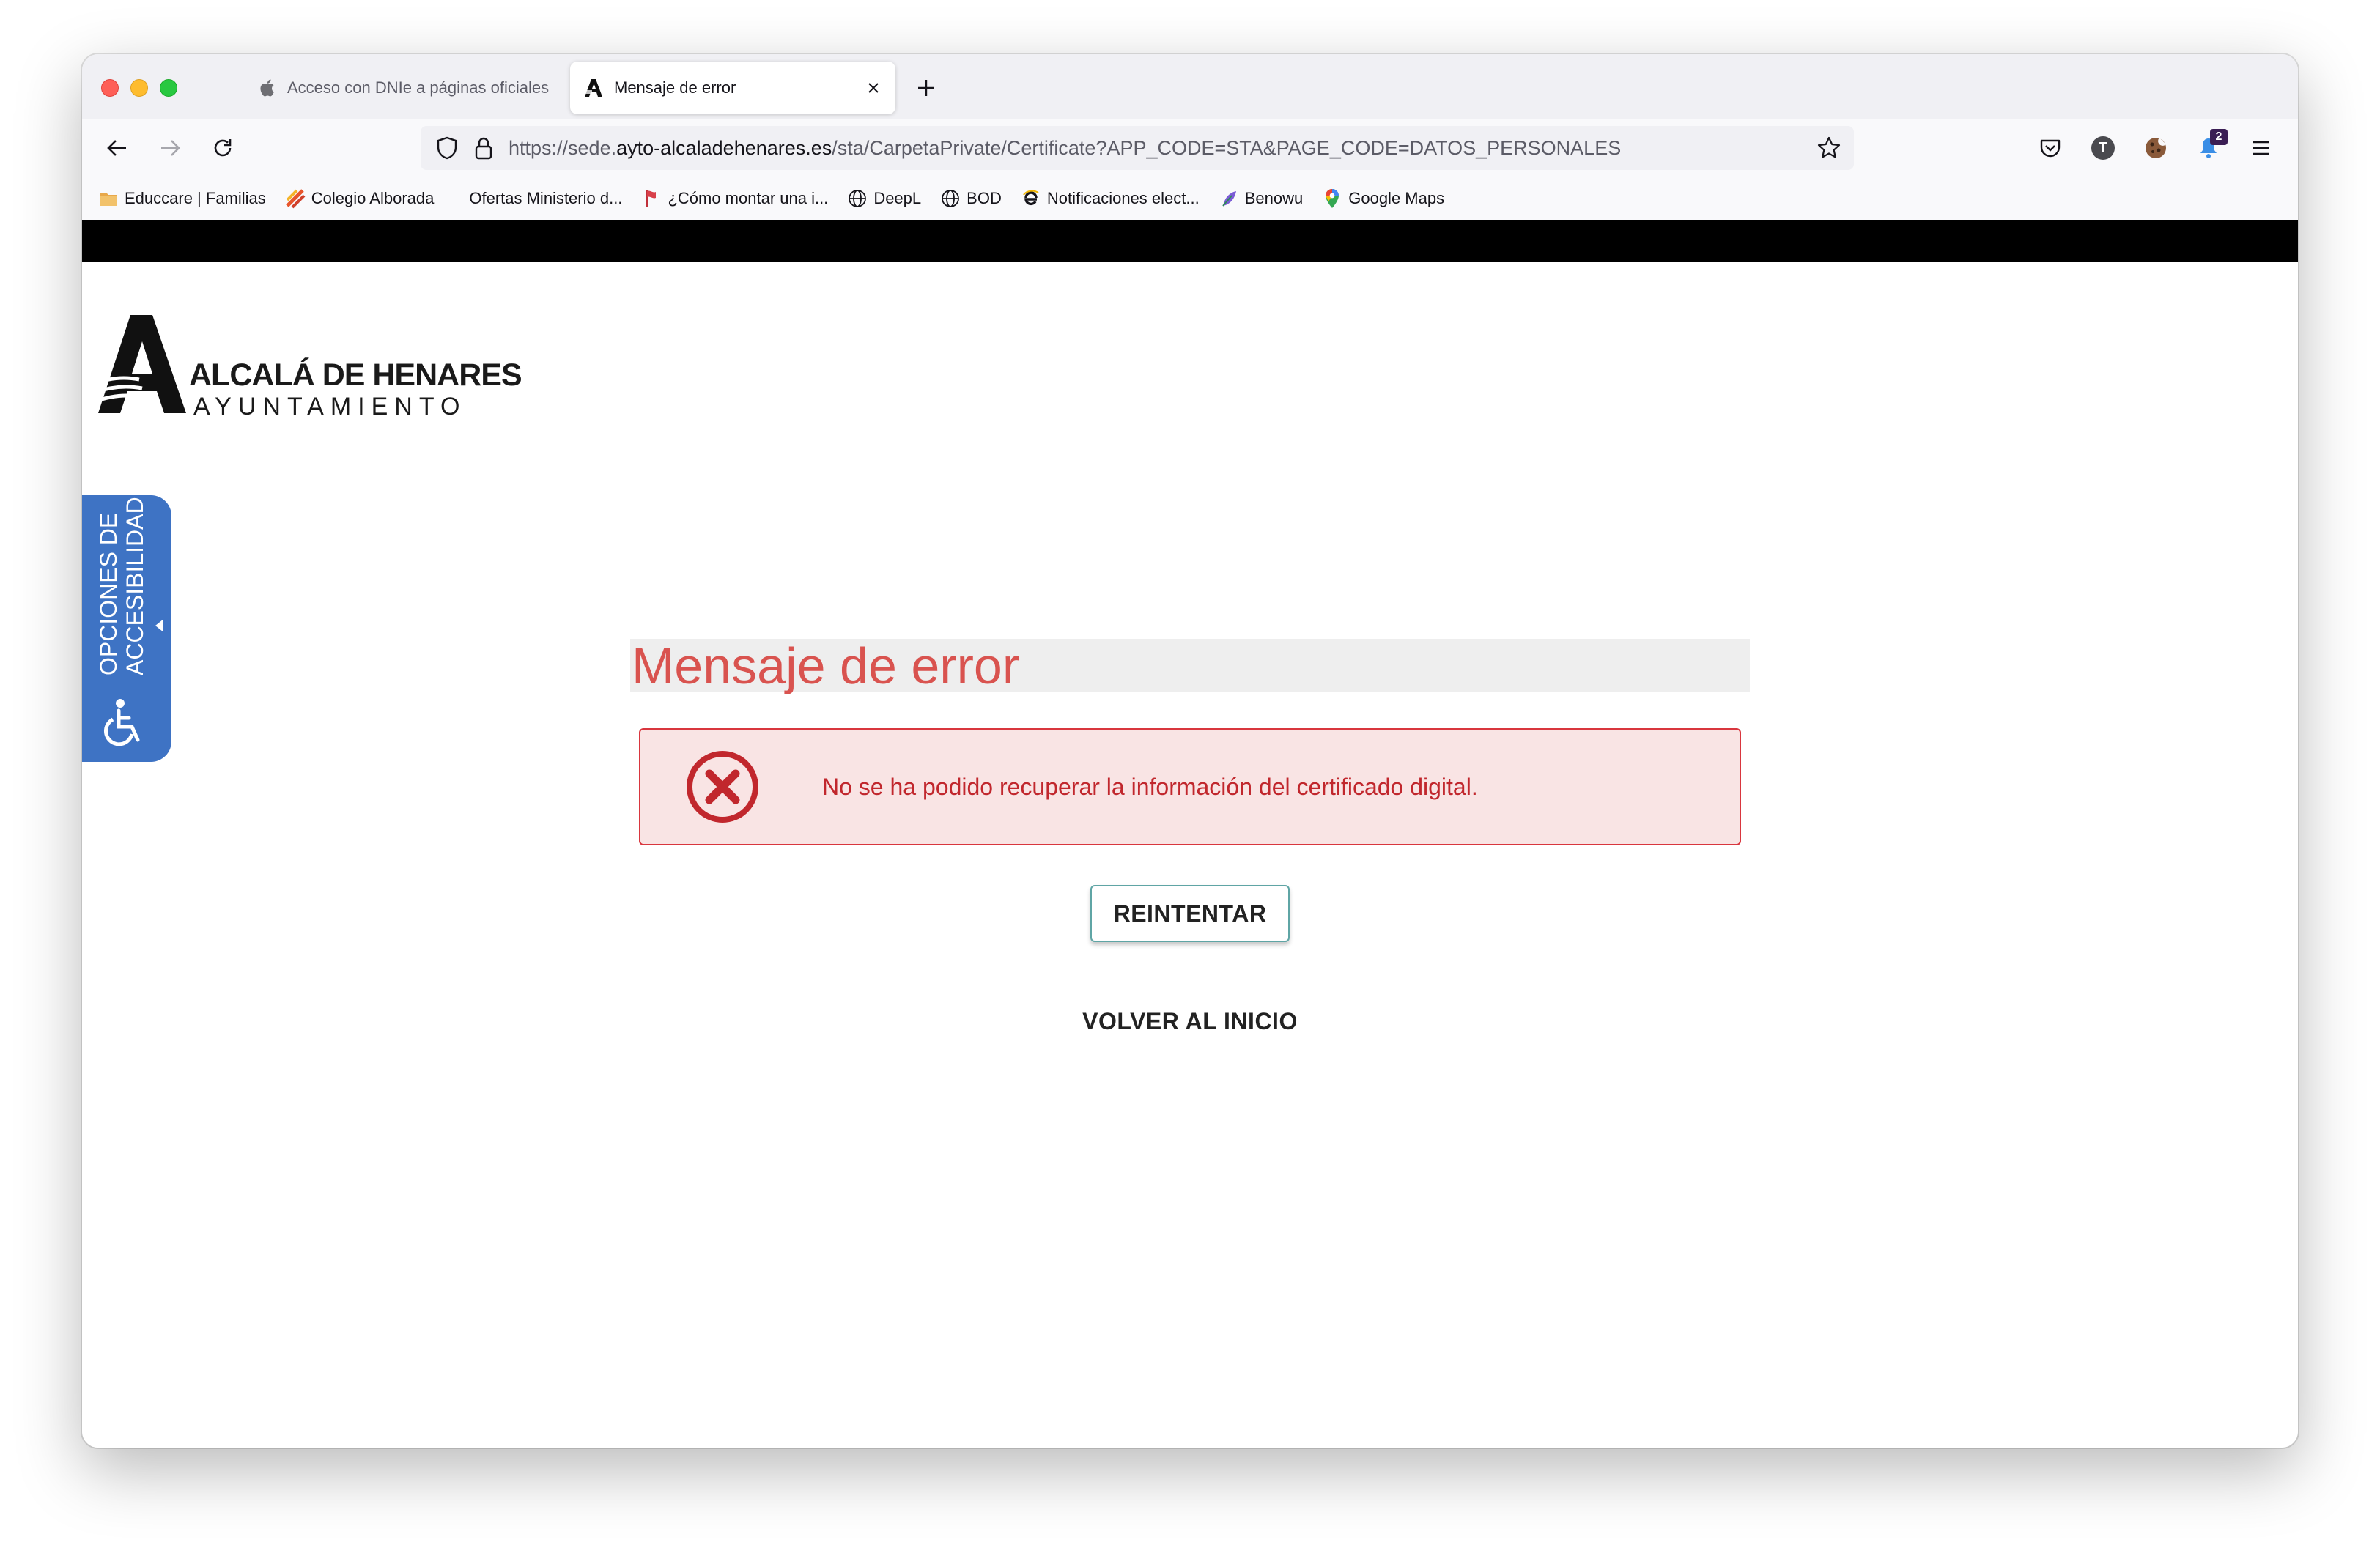 This screenshot has width=2380, height=1556. What do you see at coordinates (1396, 198) in the screenshot?
I see `bookmark-label: Google Maps` at bounding box center [1396, 198].